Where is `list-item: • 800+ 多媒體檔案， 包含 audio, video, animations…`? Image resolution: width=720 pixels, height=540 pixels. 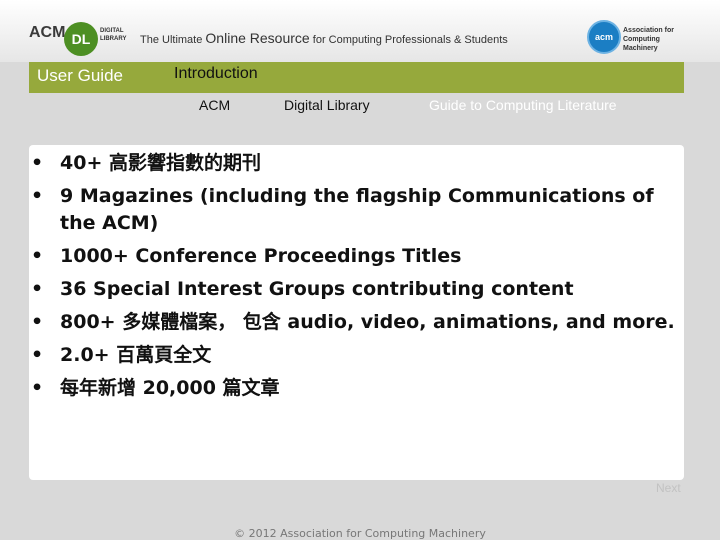
list-item: • 800+ 多媒體檔案， 包含 audio, video, animations… is located at coordinates (354, 322).